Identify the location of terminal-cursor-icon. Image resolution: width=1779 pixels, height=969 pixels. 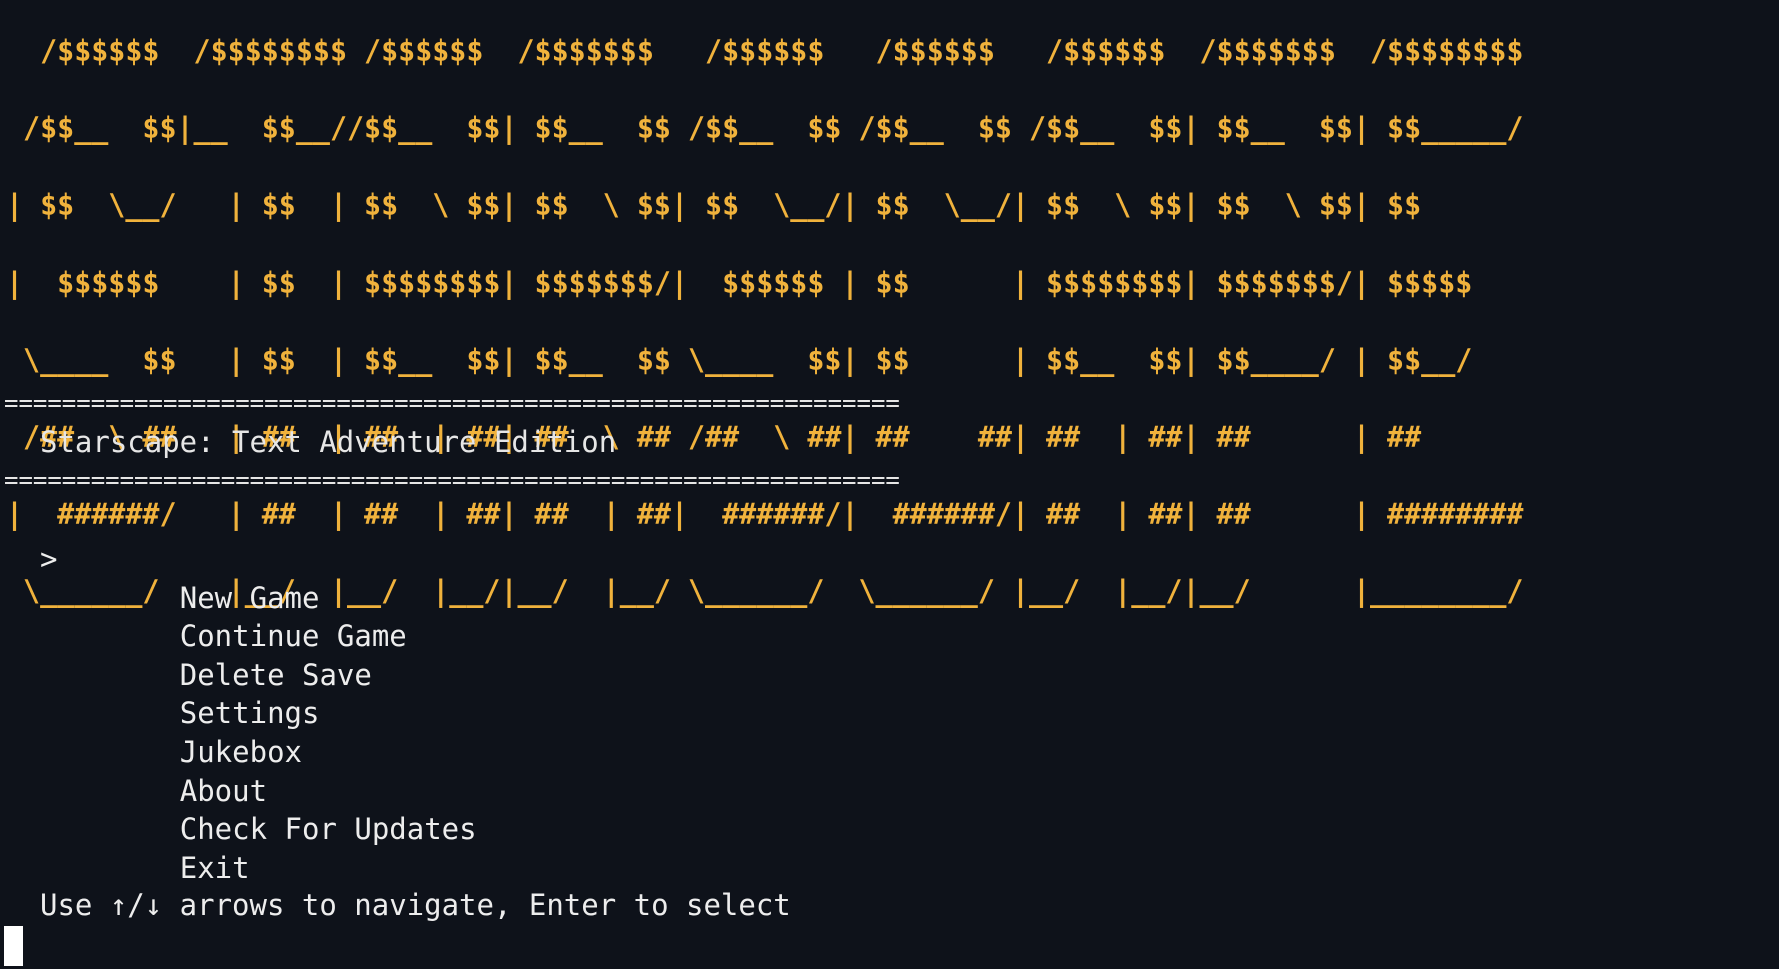
(13, 946).